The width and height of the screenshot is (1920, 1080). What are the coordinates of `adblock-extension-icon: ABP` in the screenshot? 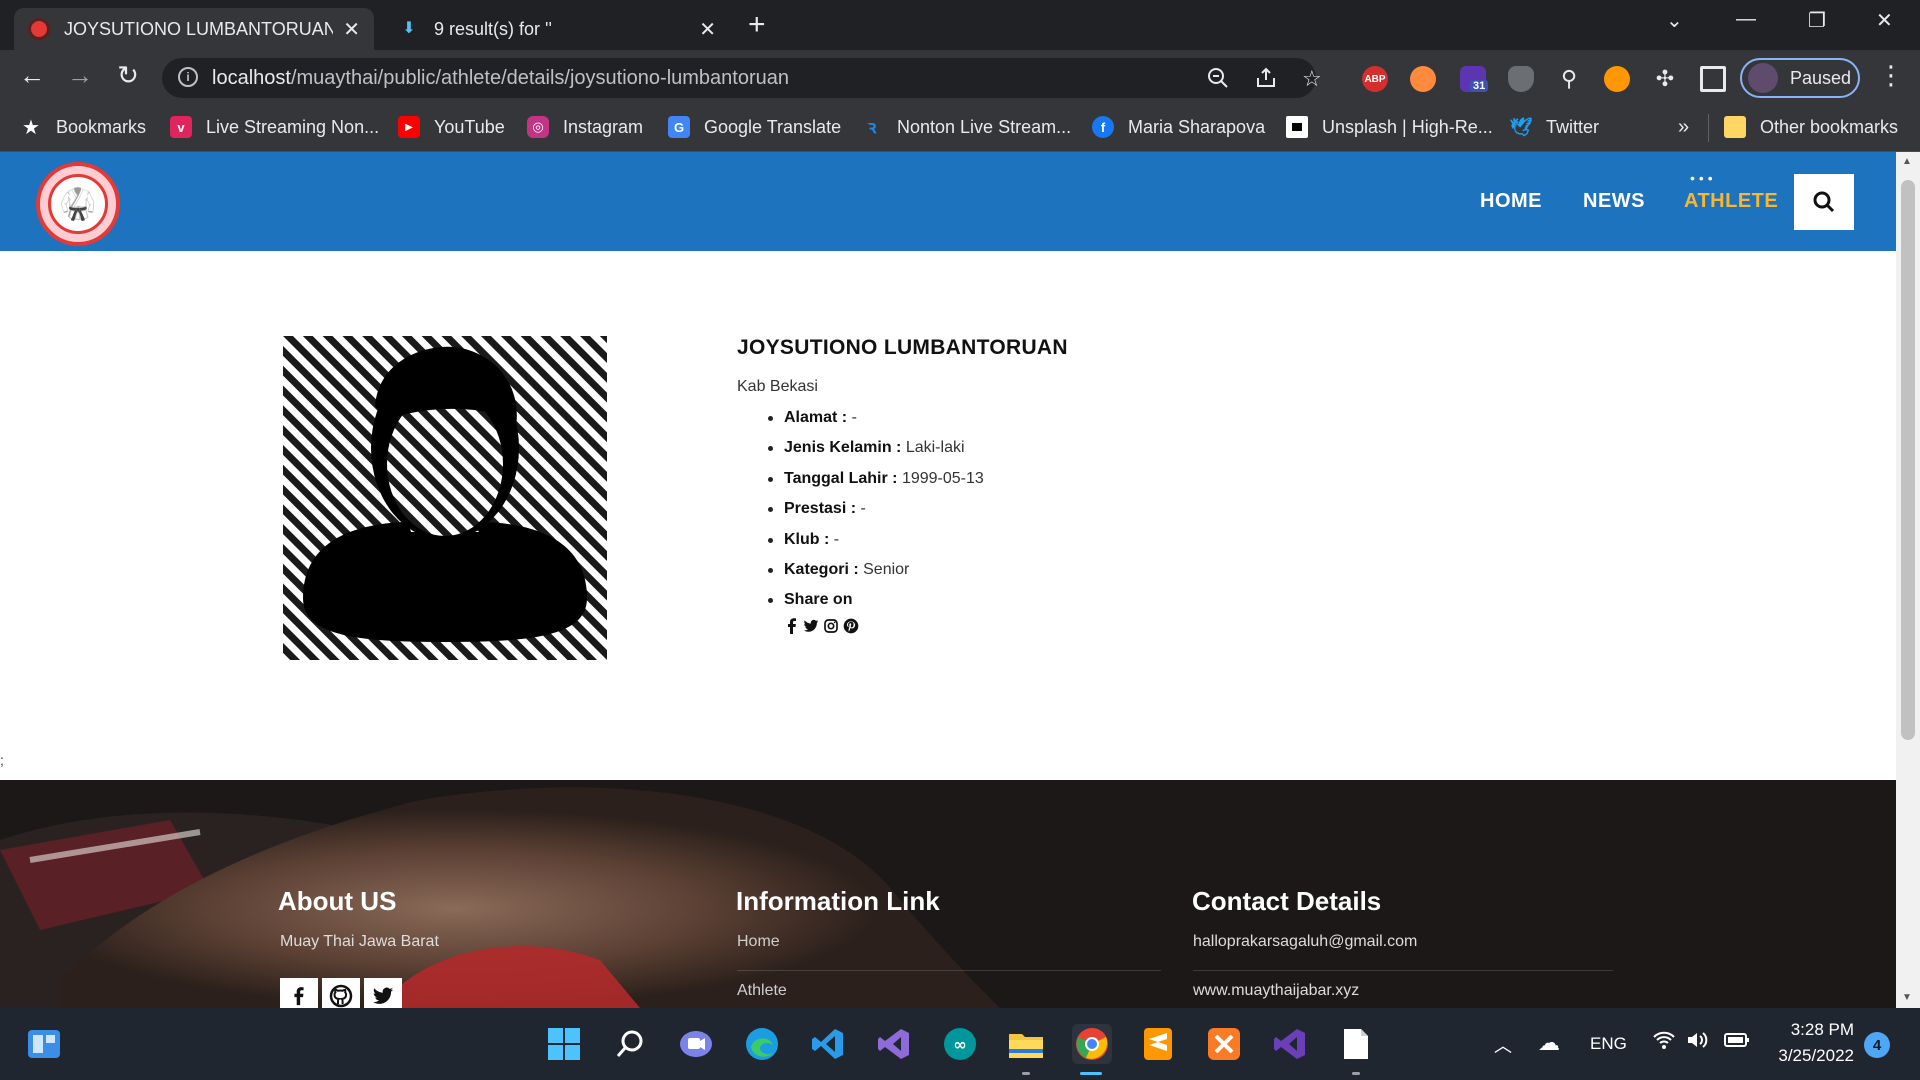 It's located at (1375, 79).